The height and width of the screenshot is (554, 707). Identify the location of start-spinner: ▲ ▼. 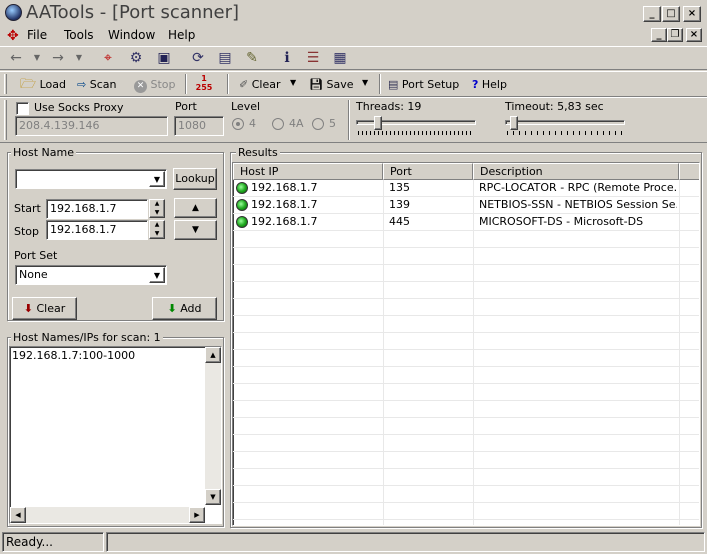
(157, 208).